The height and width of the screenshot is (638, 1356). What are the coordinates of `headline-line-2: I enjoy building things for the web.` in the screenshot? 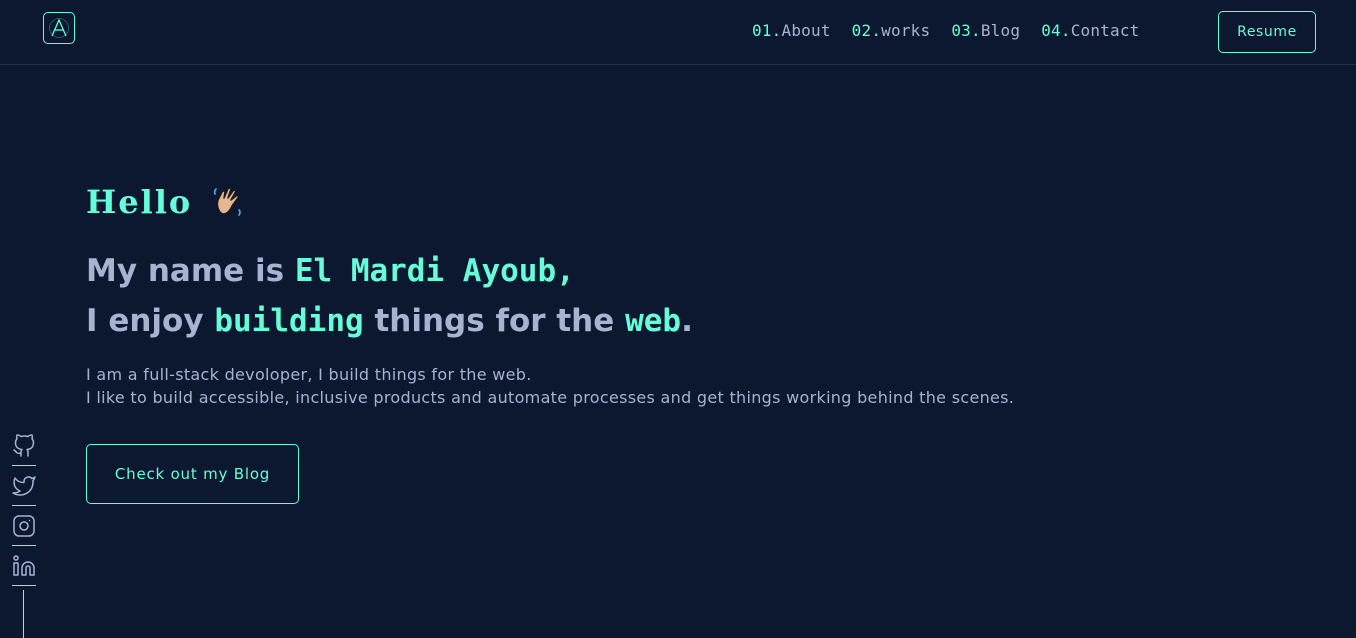 It's located at (389, 321).